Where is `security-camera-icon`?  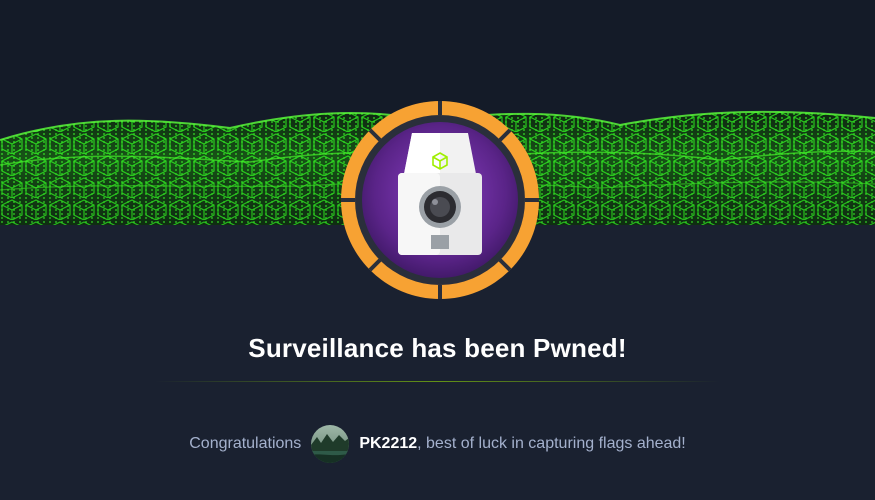
security-camera-icon is located at coordinates (440, 200).